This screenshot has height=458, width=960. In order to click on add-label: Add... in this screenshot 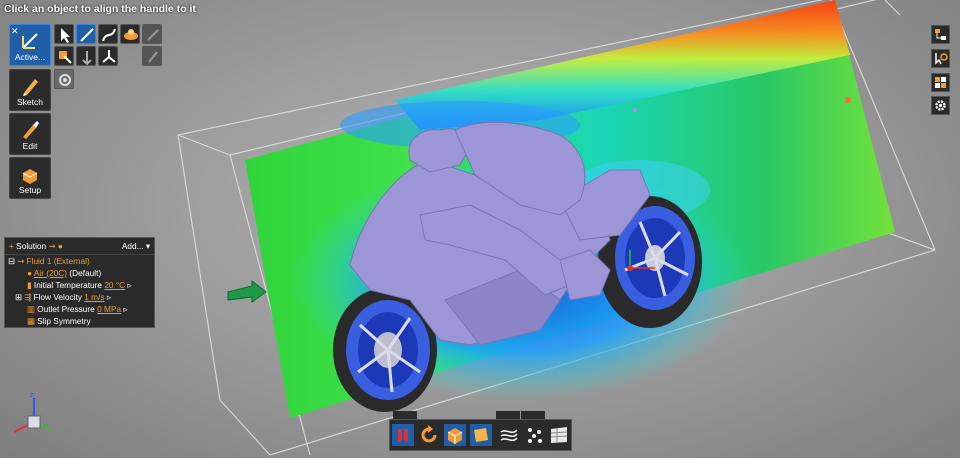, I will do `click(132, 246)`.